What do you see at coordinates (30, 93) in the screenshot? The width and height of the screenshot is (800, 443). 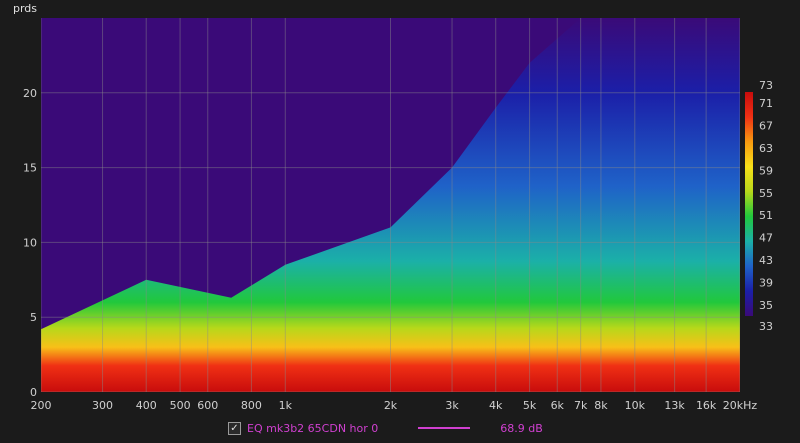 I see `y-tick-label: 20` at bounding box center [30, 93].